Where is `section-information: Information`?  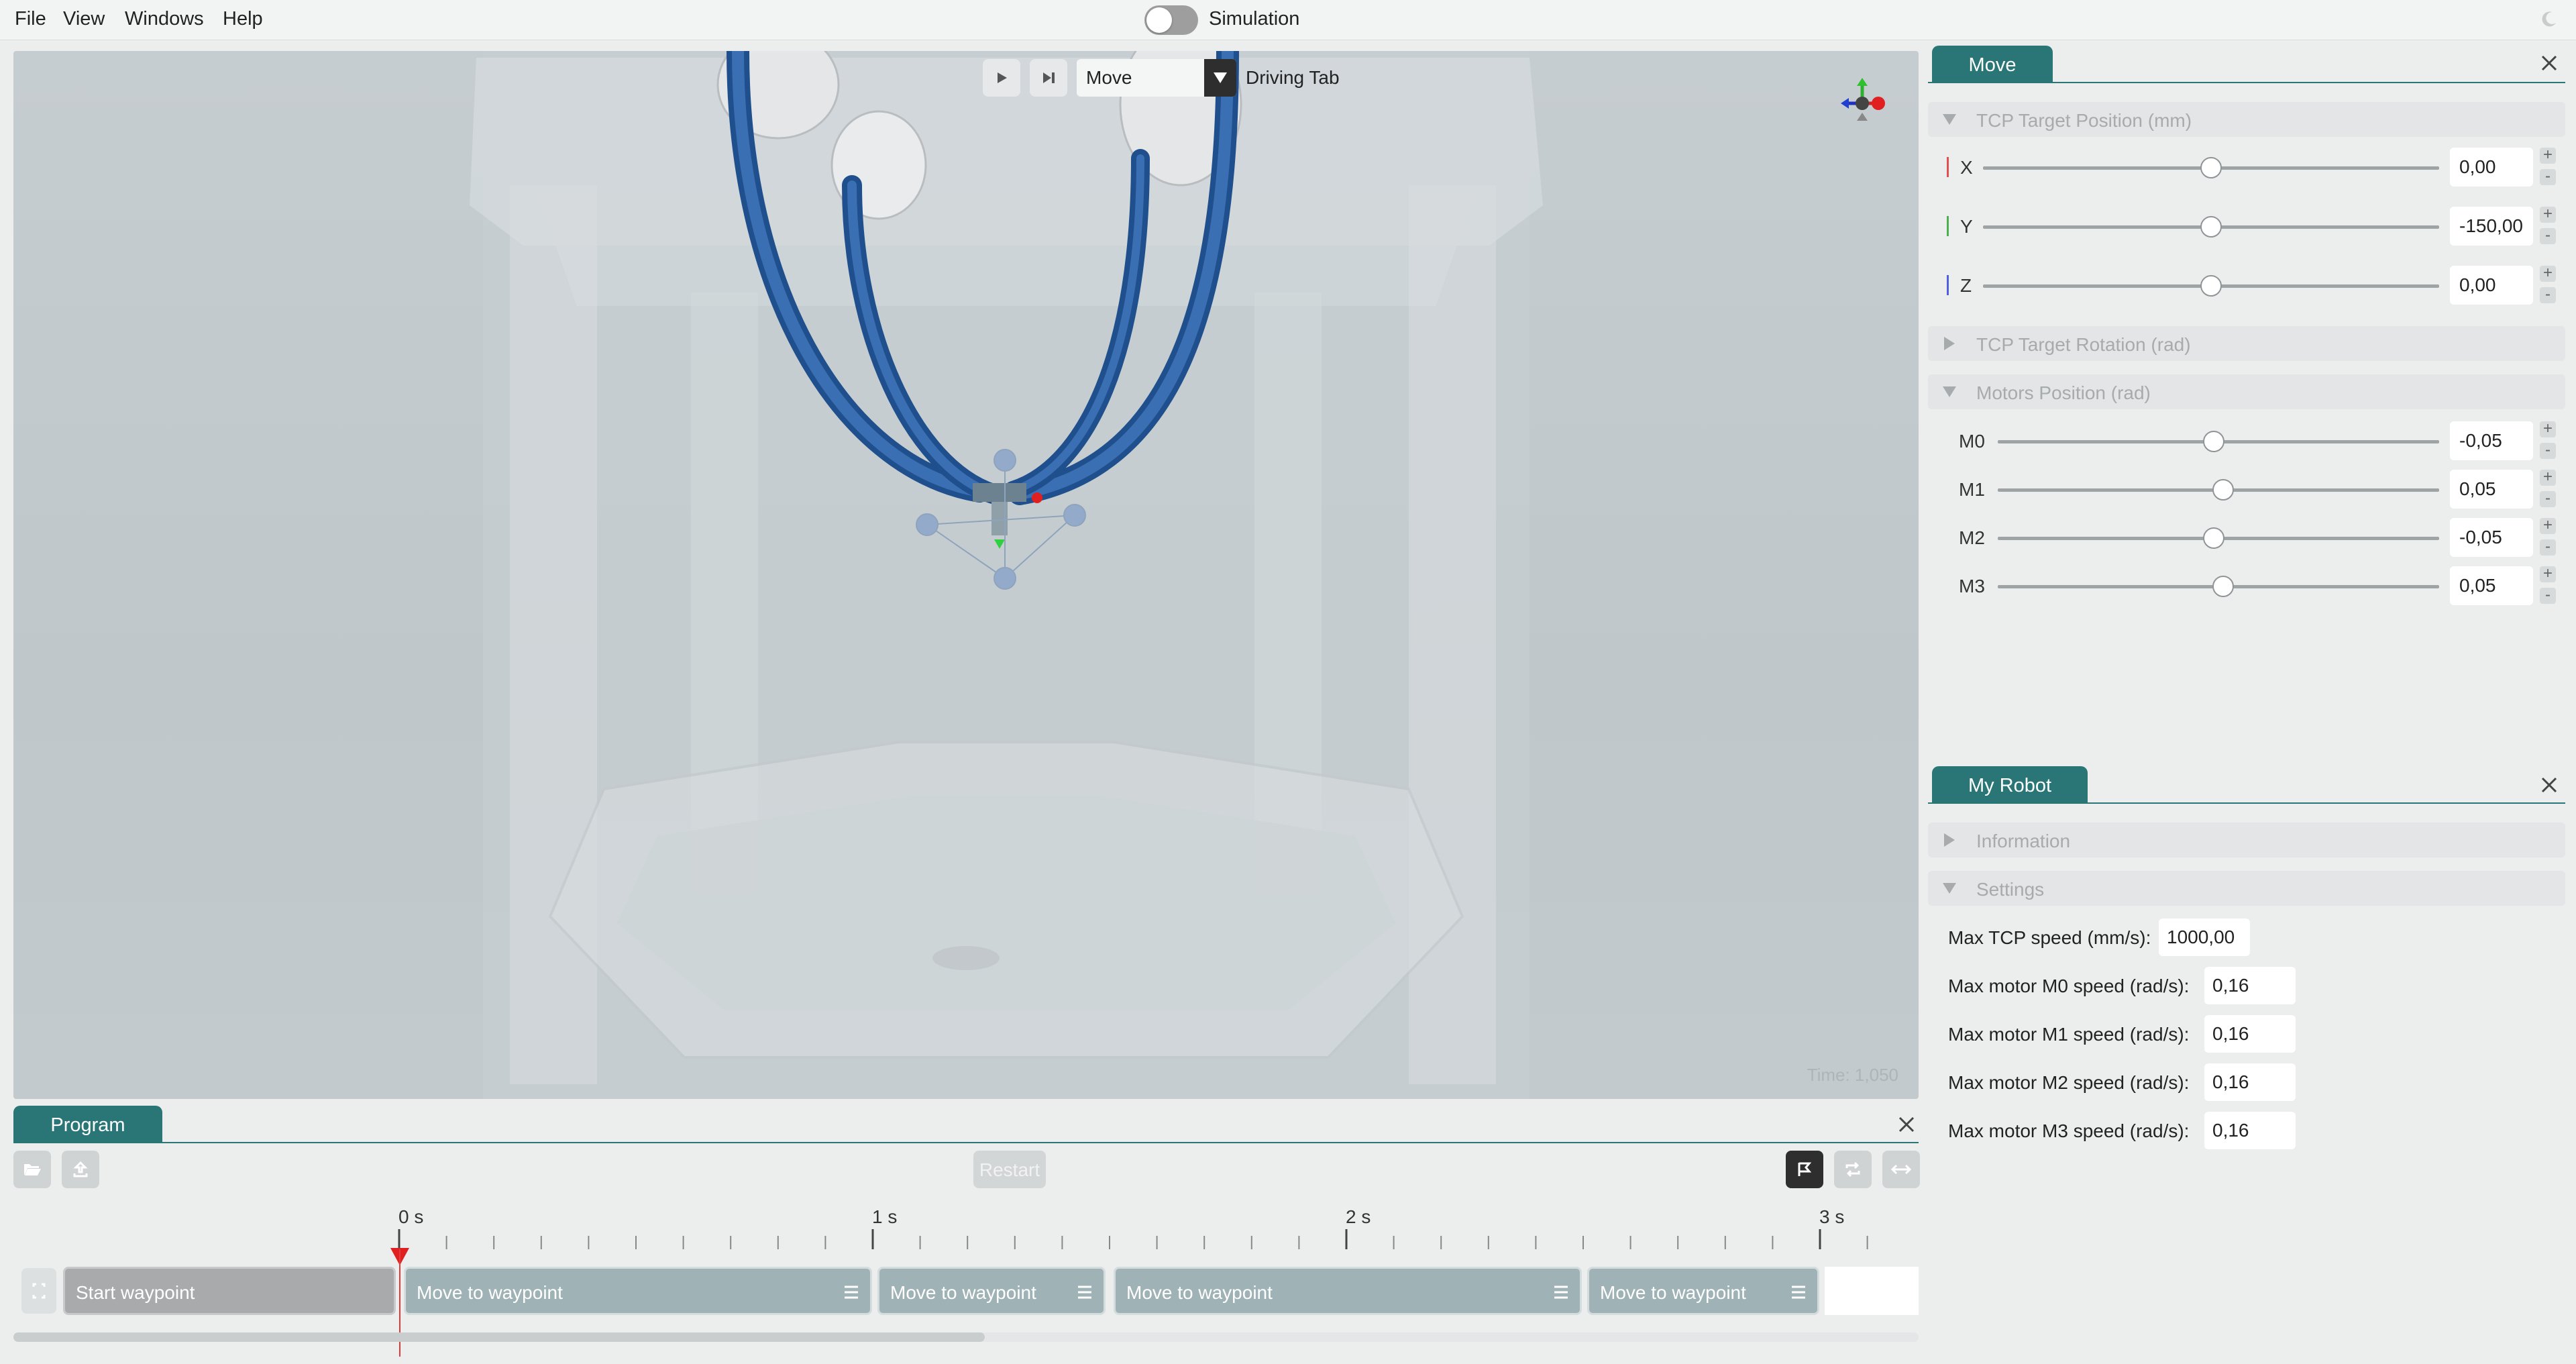 section-information: Information is located at coordinates (2246, 840).